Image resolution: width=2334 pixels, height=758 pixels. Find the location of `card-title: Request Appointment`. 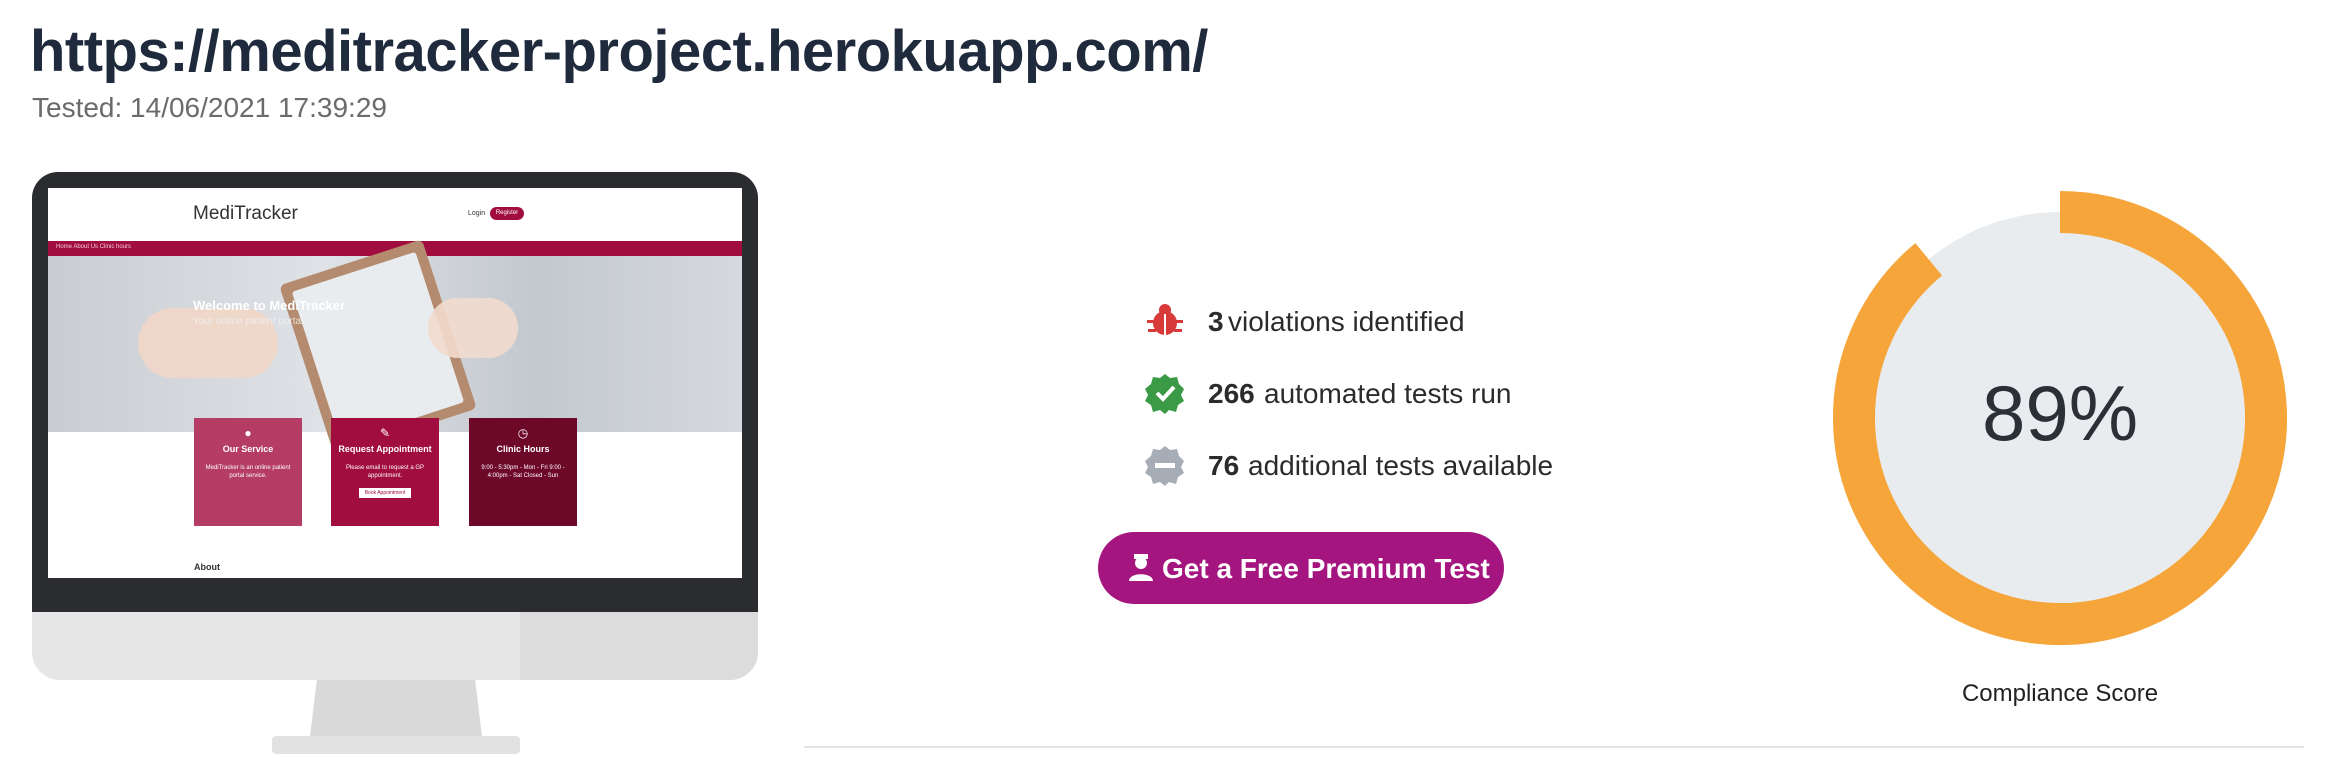

card-title: Request Appointment is located at coordinates (385, 449).